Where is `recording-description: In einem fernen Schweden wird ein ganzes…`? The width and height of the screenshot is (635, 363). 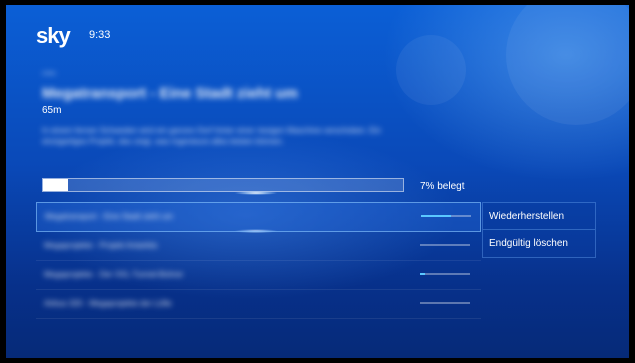 recording-description: In einem fernen Schweden wird ein ganzes… is located at coordinates (211, 136).